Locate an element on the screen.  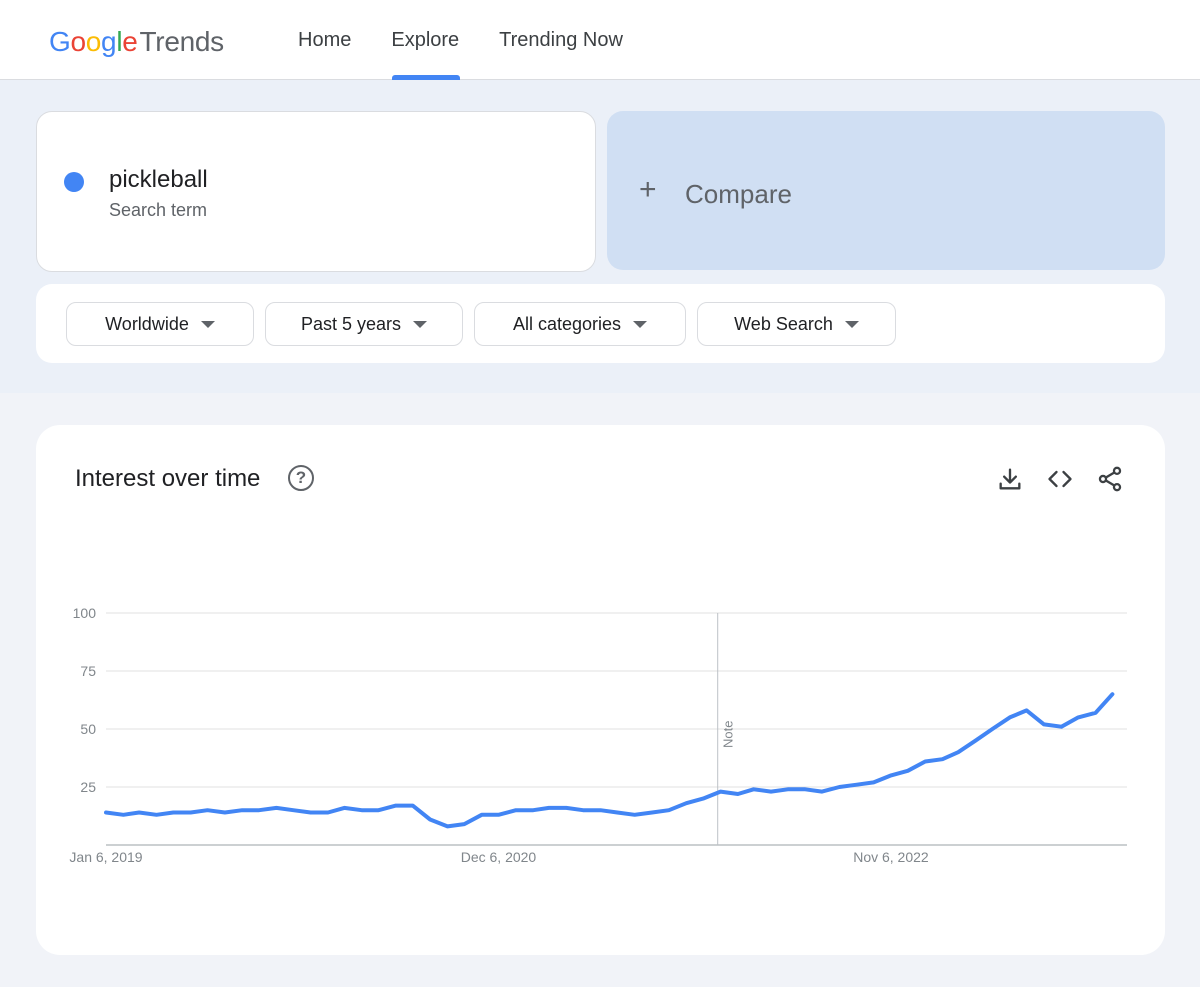
logo-letter: G is located at coordinates (60, 41).